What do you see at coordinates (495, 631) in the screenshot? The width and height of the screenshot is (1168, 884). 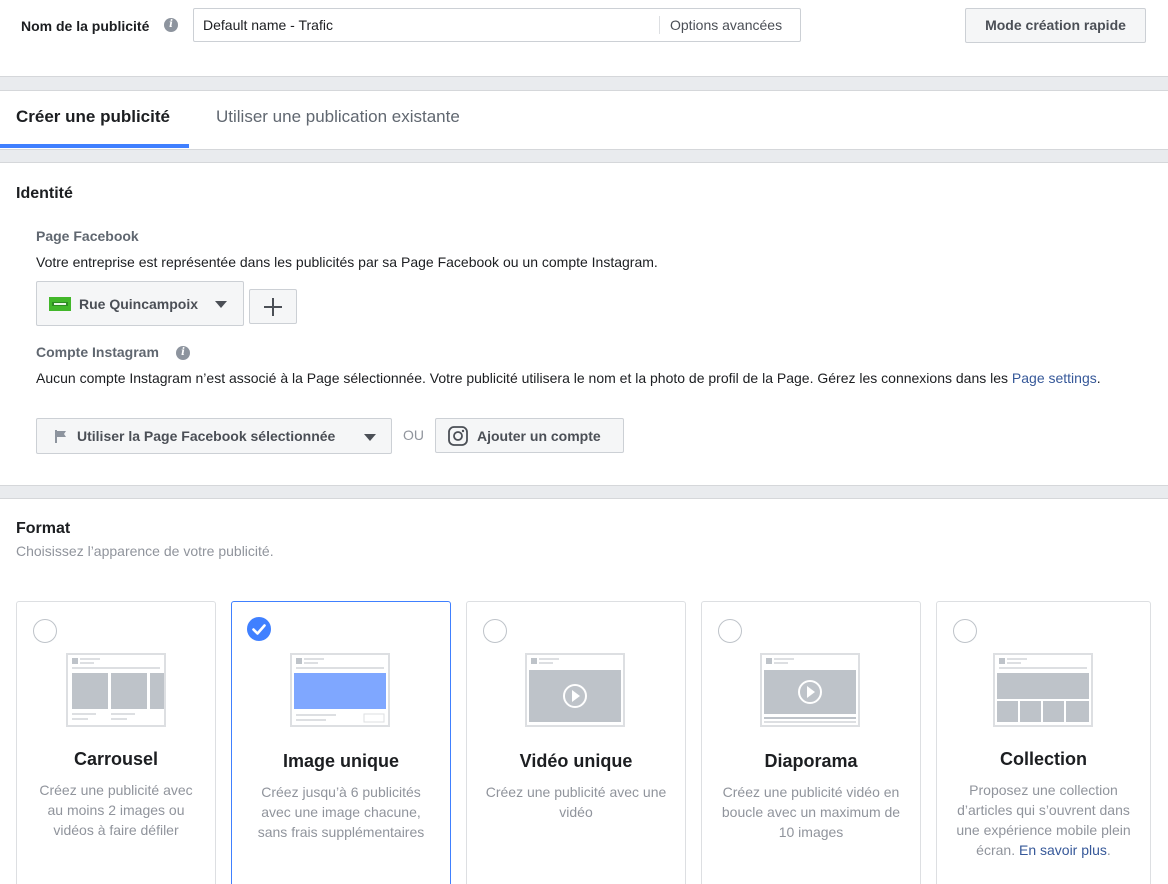 I see `radio-single-video` at bounding box center [495, 631].